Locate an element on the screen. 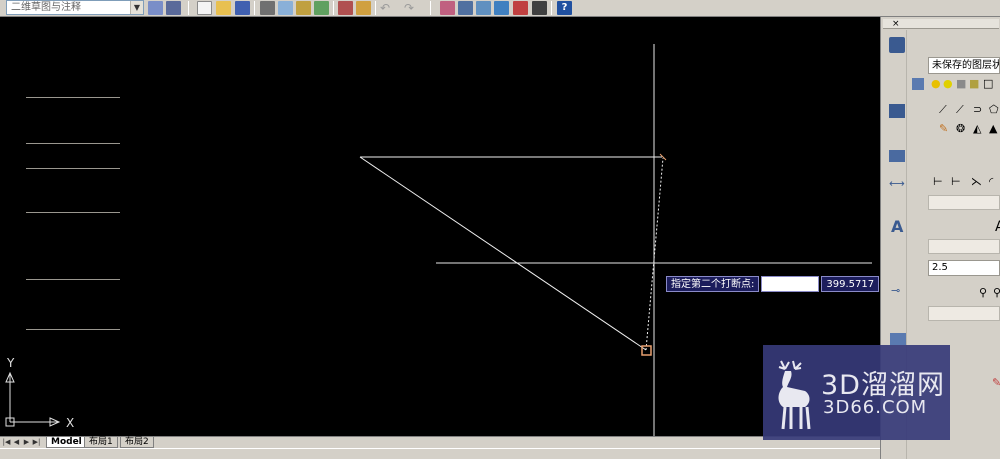 Image resolution: width=1000 pixels, height=459 pixels. dimension-style-field is located at coordinates (964, 202).